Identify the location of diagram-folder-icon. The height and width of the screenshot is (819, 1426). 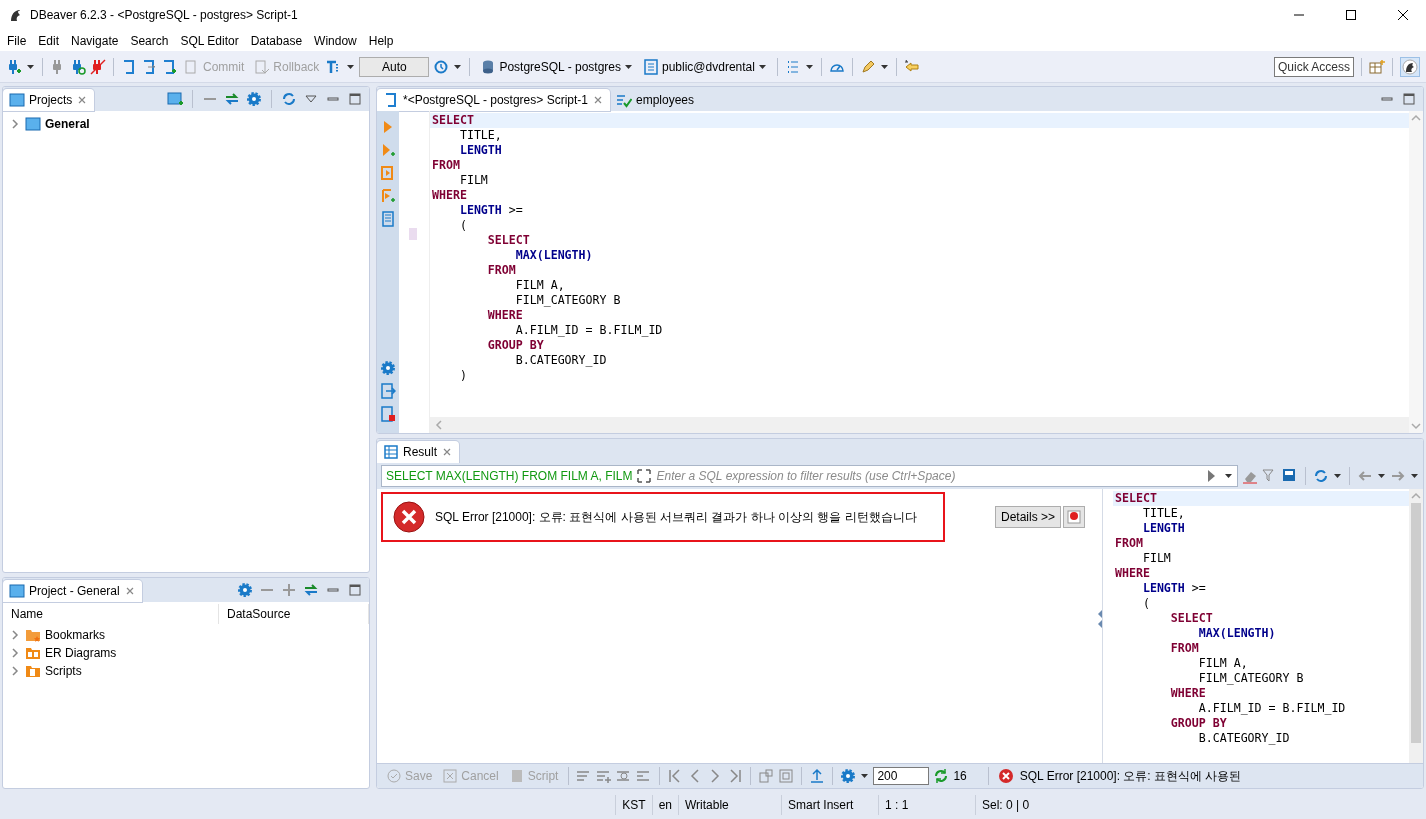
(33, 653).